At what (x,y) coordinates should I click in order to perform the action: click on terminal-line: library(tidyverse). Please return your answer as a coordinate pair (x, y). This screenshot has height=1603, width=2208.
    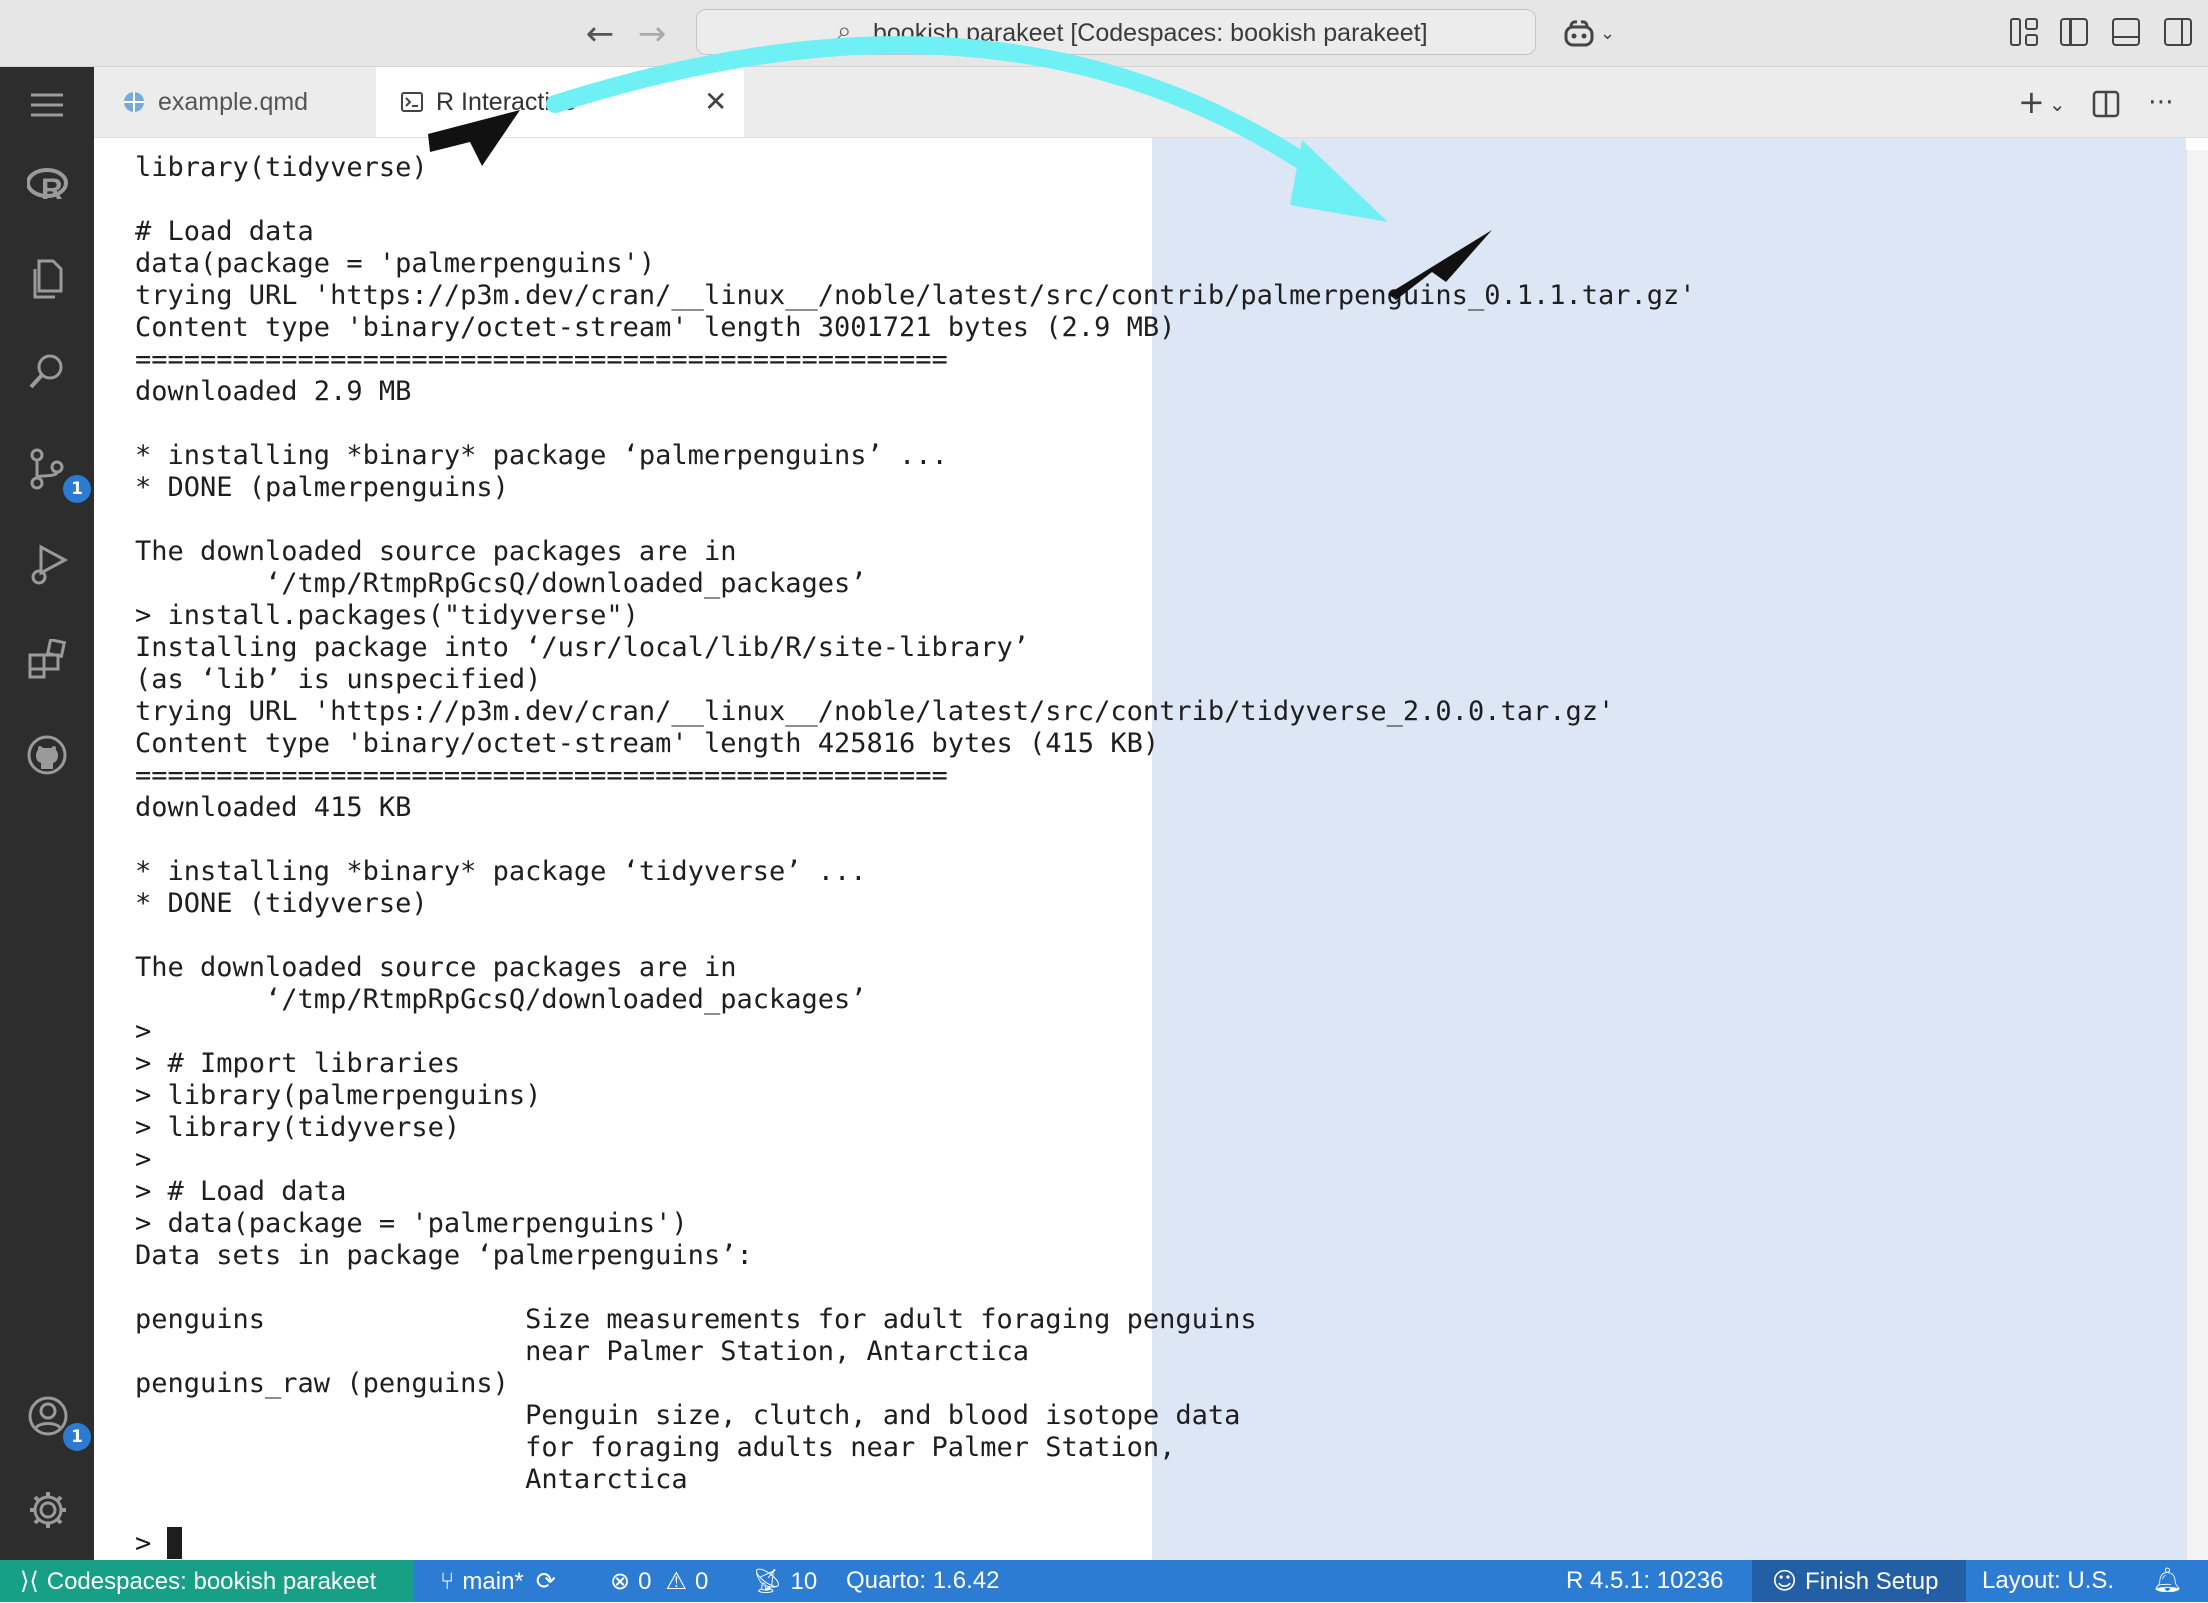
    Looking at the image, I should click on (281, 167).